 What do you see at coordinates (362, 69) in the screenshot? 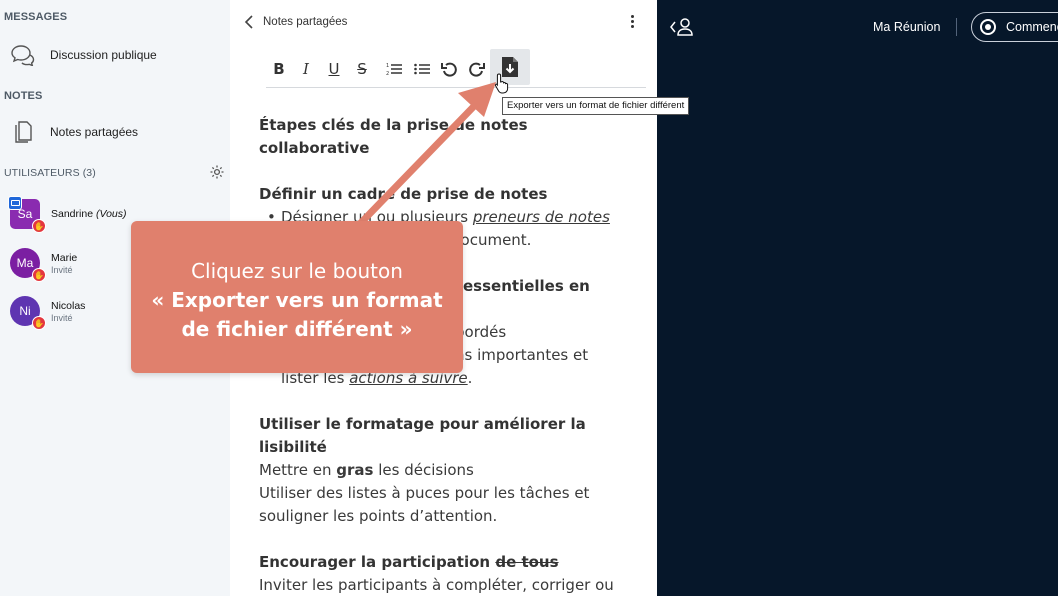
I see `strikethrough-button: S` at bounding box center [362, 69].